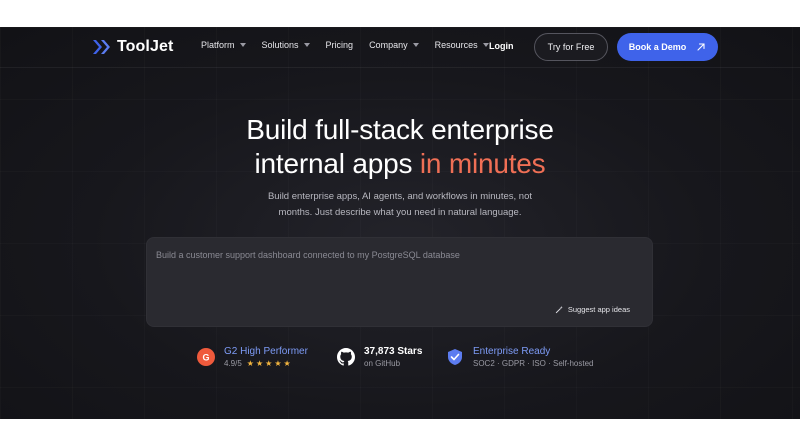 Image resolution: width=800 pixels, height=445 pixels. I want to click on stat-g2: G G2 High Performer 4.9/5 ★★★★★, so click(252, 357).